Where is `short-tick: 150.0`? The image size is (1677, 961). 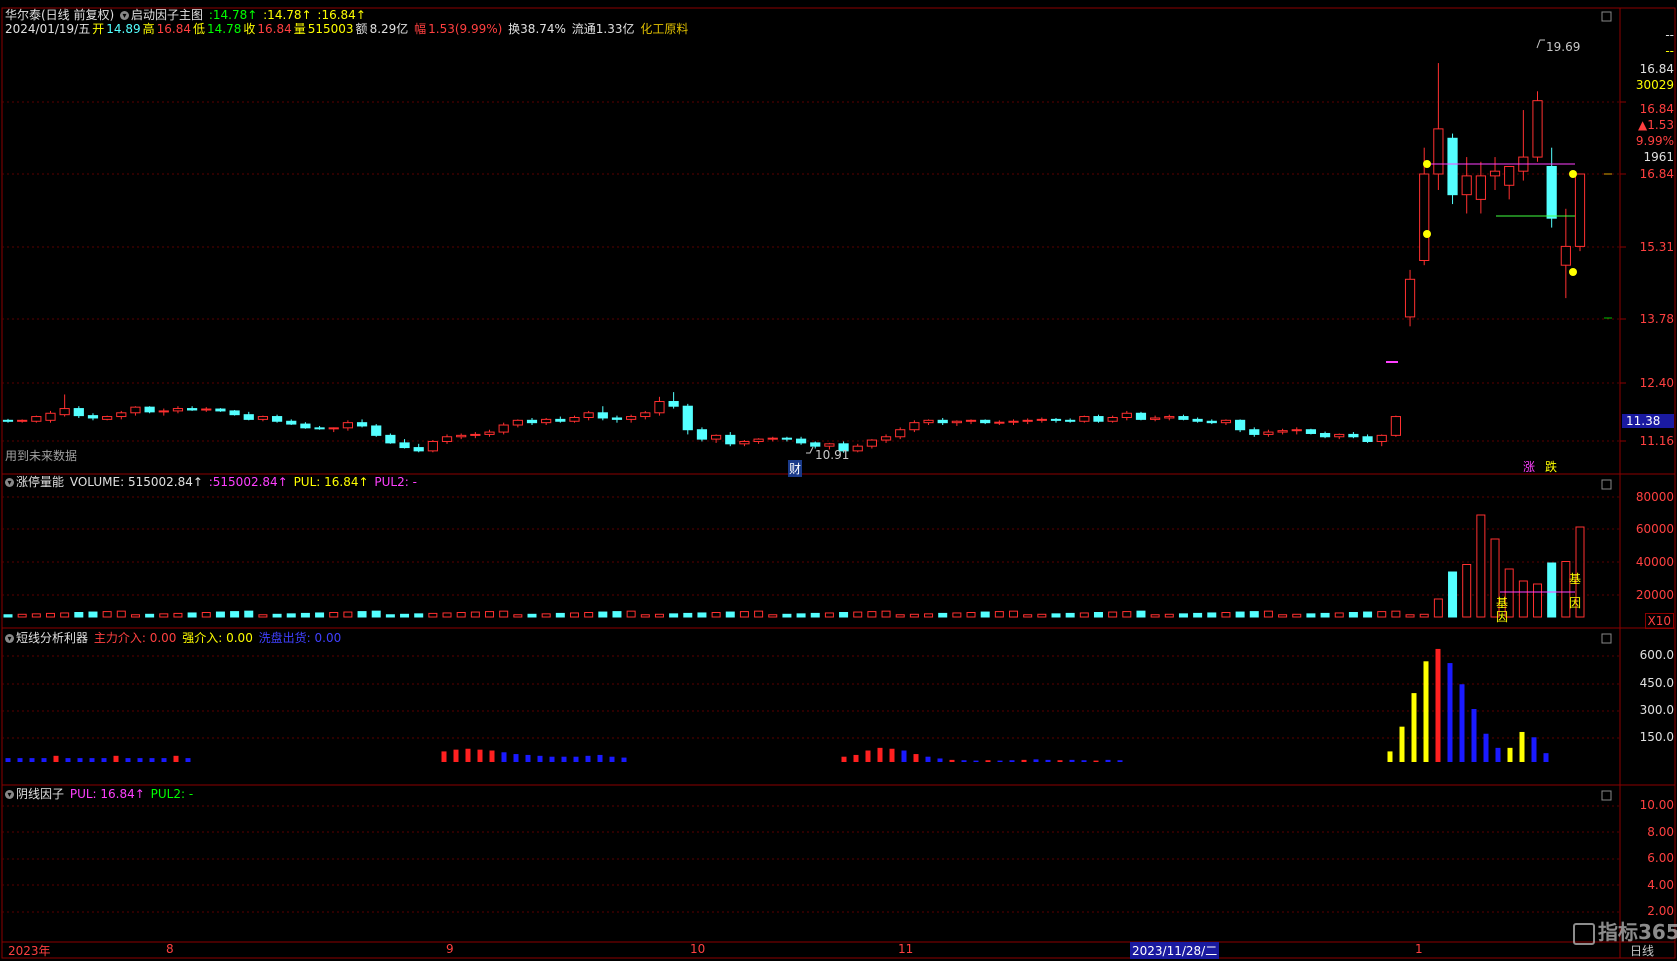 short-tick: 150.0 is located at coordinates (1656, 737).